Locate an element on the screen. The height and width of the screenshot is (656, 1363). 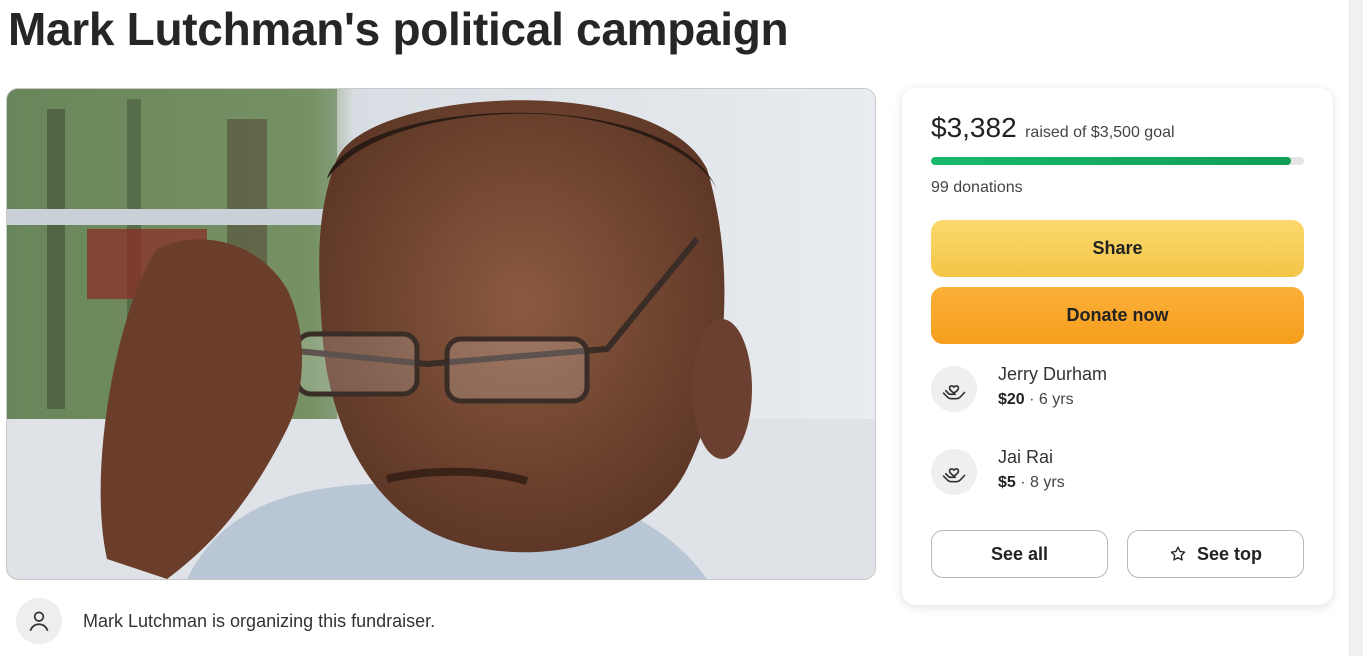
star-icon is located at coordinates (1178, 554).